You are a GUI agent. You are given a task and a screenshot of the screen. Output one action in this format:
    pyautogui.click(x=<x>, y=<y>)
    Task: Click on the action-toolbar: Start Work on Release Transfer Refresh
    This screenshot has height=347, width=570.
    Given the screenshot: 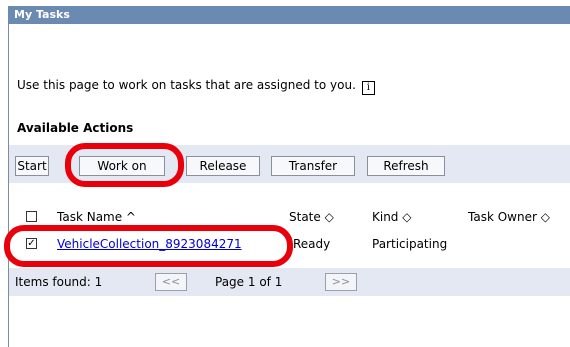 What is the action you would take?
    pyautogui.click(x=289, y=164)
    